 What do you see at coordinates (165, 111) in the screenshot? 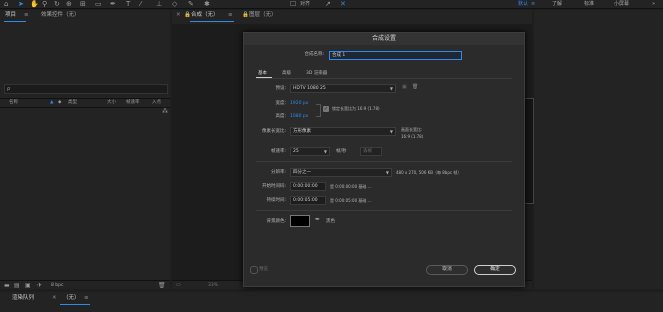
I see `flowchart-icon: ⁂` at bounding box center [165, 111].